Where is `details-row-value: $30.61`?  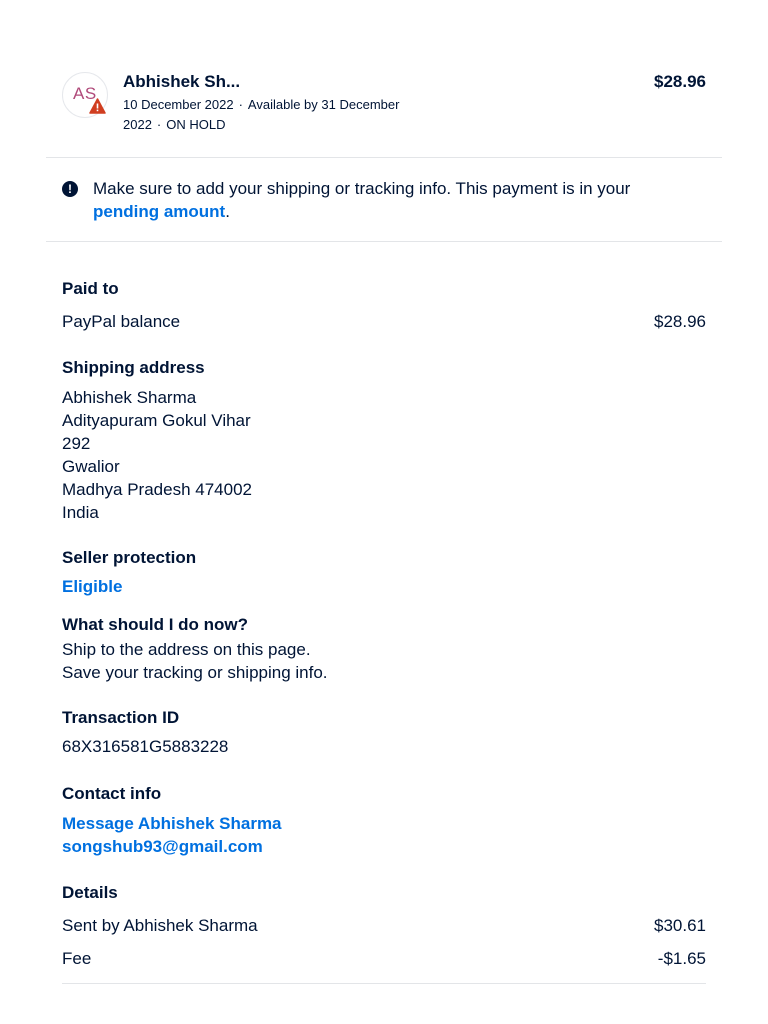
details-row-value: $30.61 is located at coordinates (680, 925).